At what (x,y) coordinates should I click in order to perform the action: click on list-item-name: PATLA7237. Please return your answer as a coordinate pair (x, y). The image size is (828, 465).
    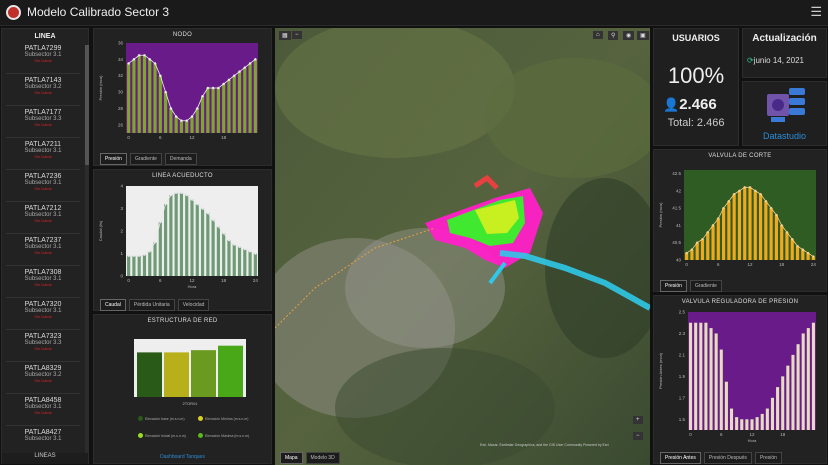
    Looking at the image, I should click on (43, 240).